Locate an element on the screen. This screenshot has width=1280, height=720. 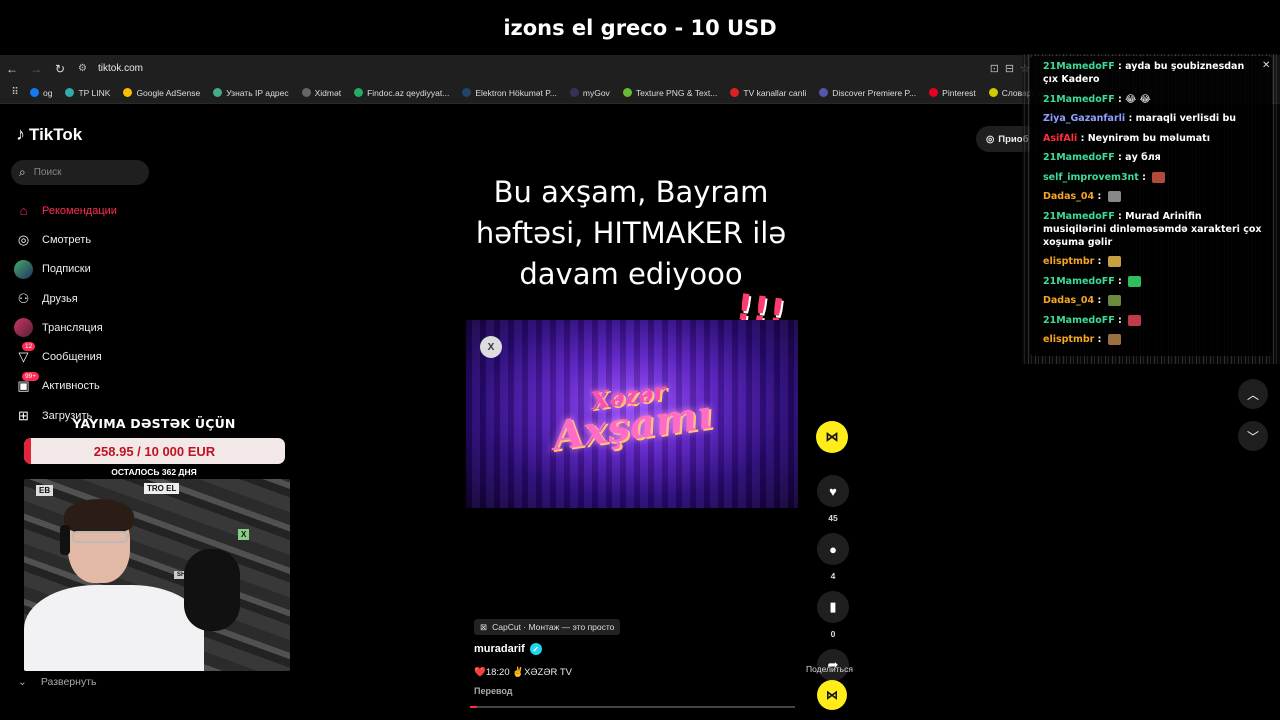
chat-message: self_improvem3nt : is located at coordinates (1152, 177).